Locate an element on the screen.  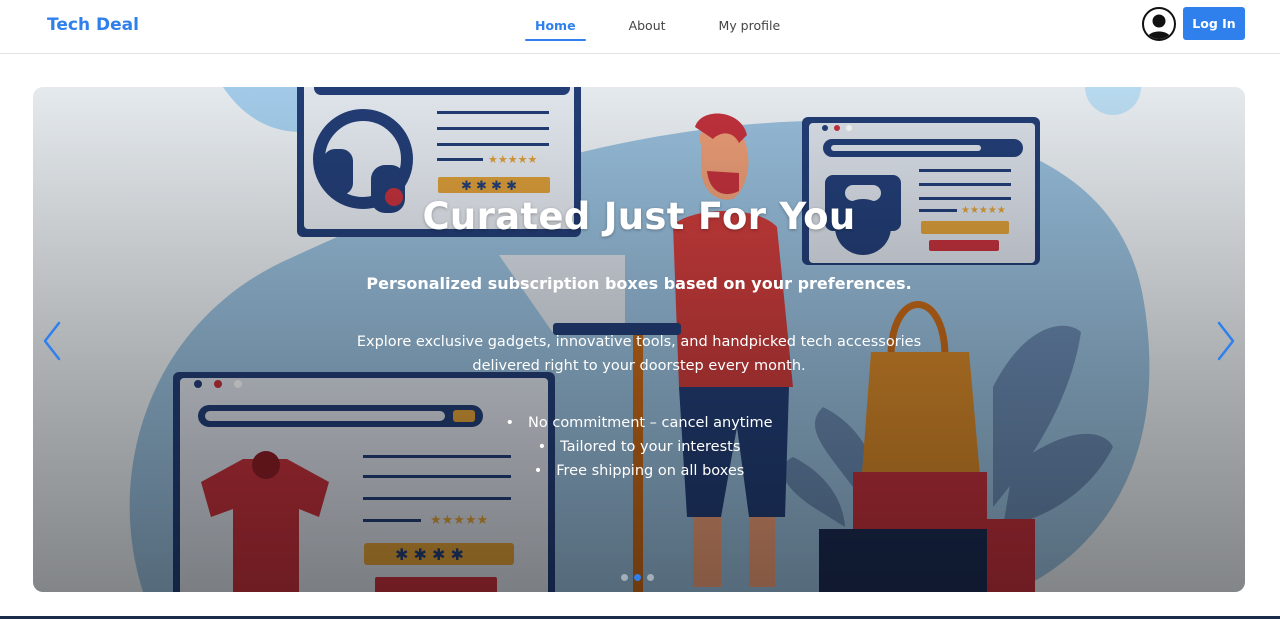
nav-links: Home About My profile is located at coordinates (674, 27).